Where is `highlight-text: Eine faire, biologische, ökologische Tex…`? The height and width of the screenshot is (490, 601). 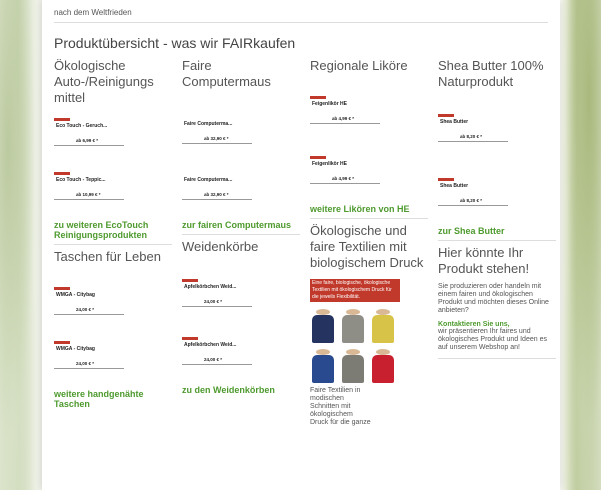 highlight-text: Eine faire, biologische, ökologische Tex… is located at coordinates (355, 290).